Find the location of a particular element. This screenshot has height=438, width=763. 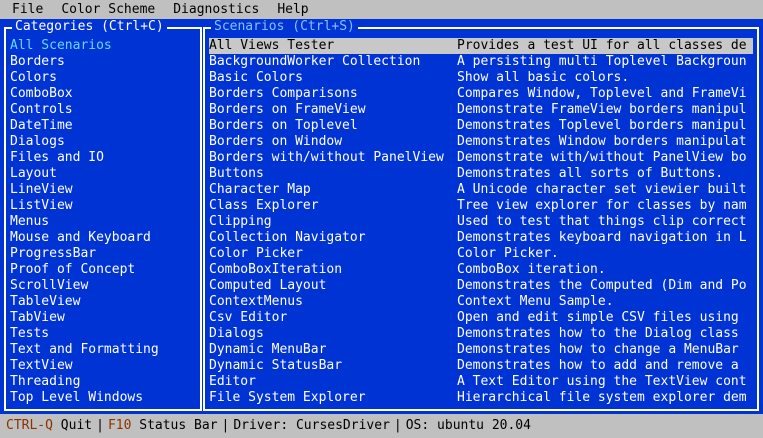

scenario-name: Borders on Window is located at coordinates (276, 141).